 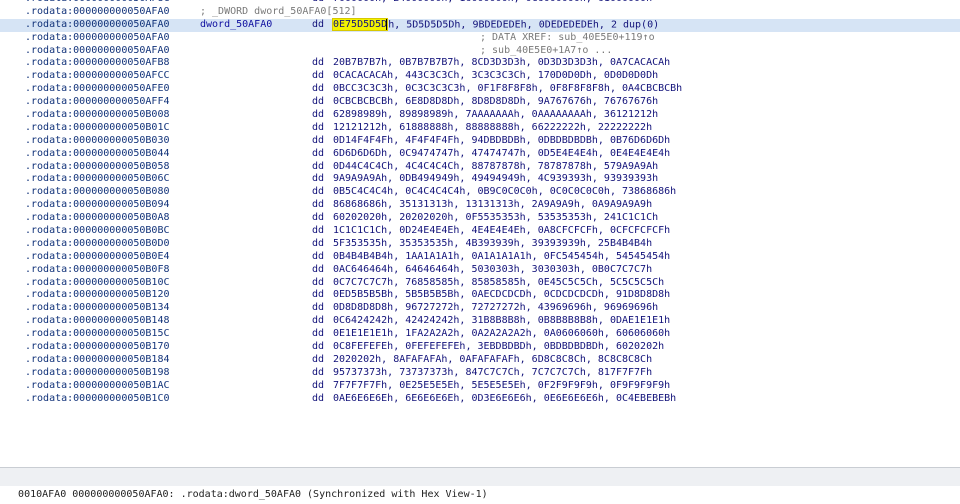 What do you see at coordinates (97, 205) in the screenshot?
I see `address: .rodata:000000000050B094` at bounding box center [97, 205].